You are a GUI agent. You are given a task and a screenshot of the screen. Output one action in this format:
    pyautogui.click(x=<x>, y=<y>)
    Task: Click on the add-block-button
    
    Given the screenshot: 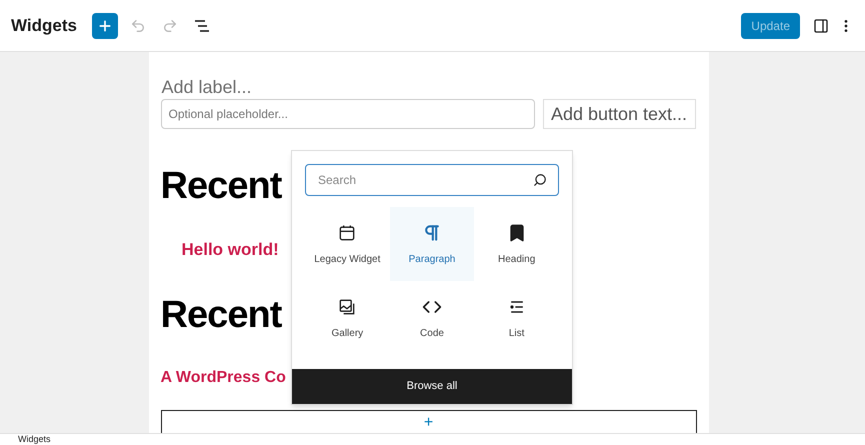 What is the action you would take?
    pyautogui.click(x=105, y=25)
    